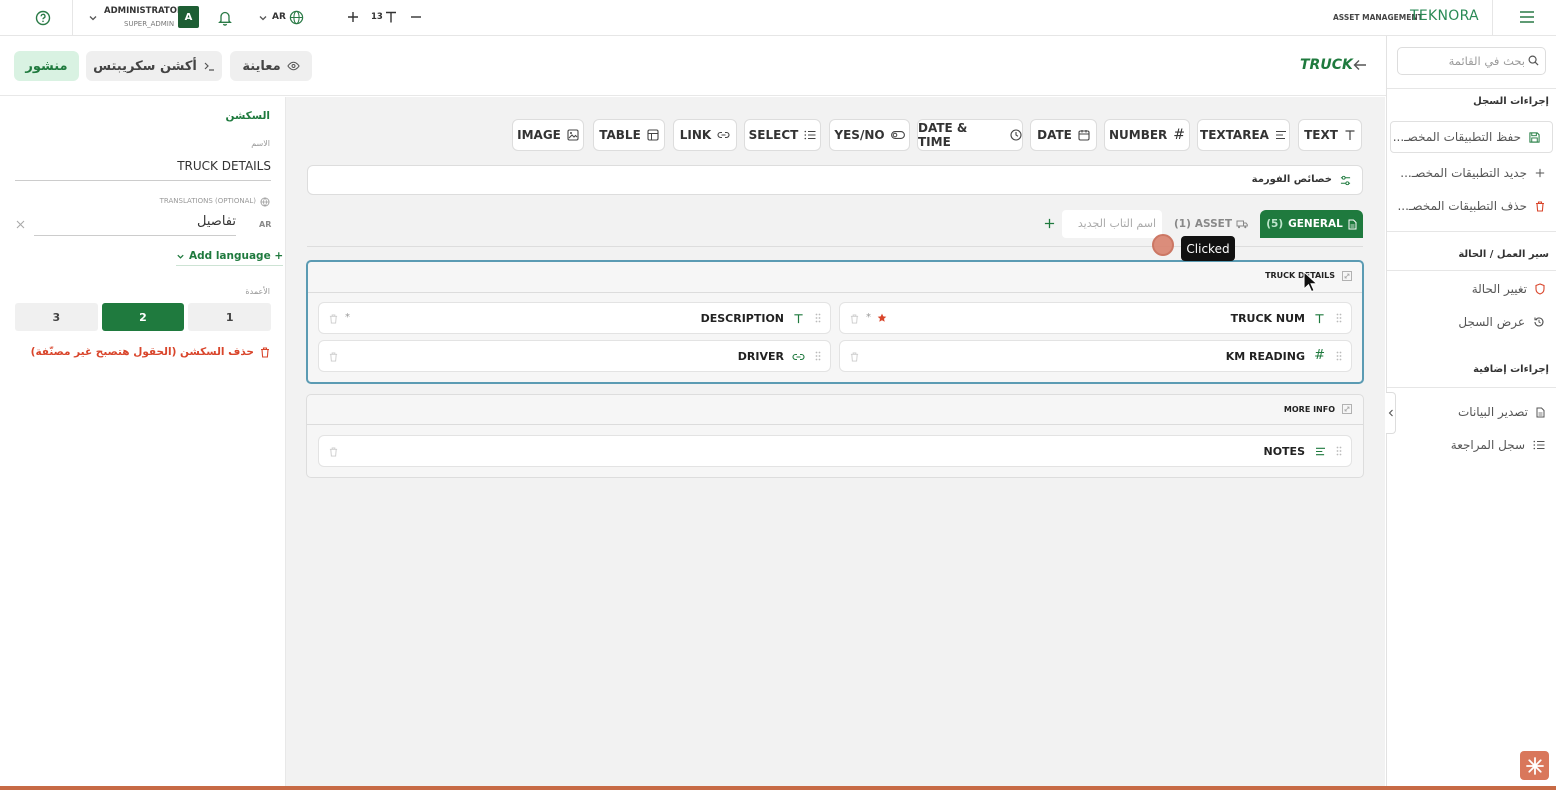 The height and width of the screenshot is (790, 1556). What do you see at coordinates (810, 135) in the screenshot?
I see `list-icon` at bounding box center [810, 135].